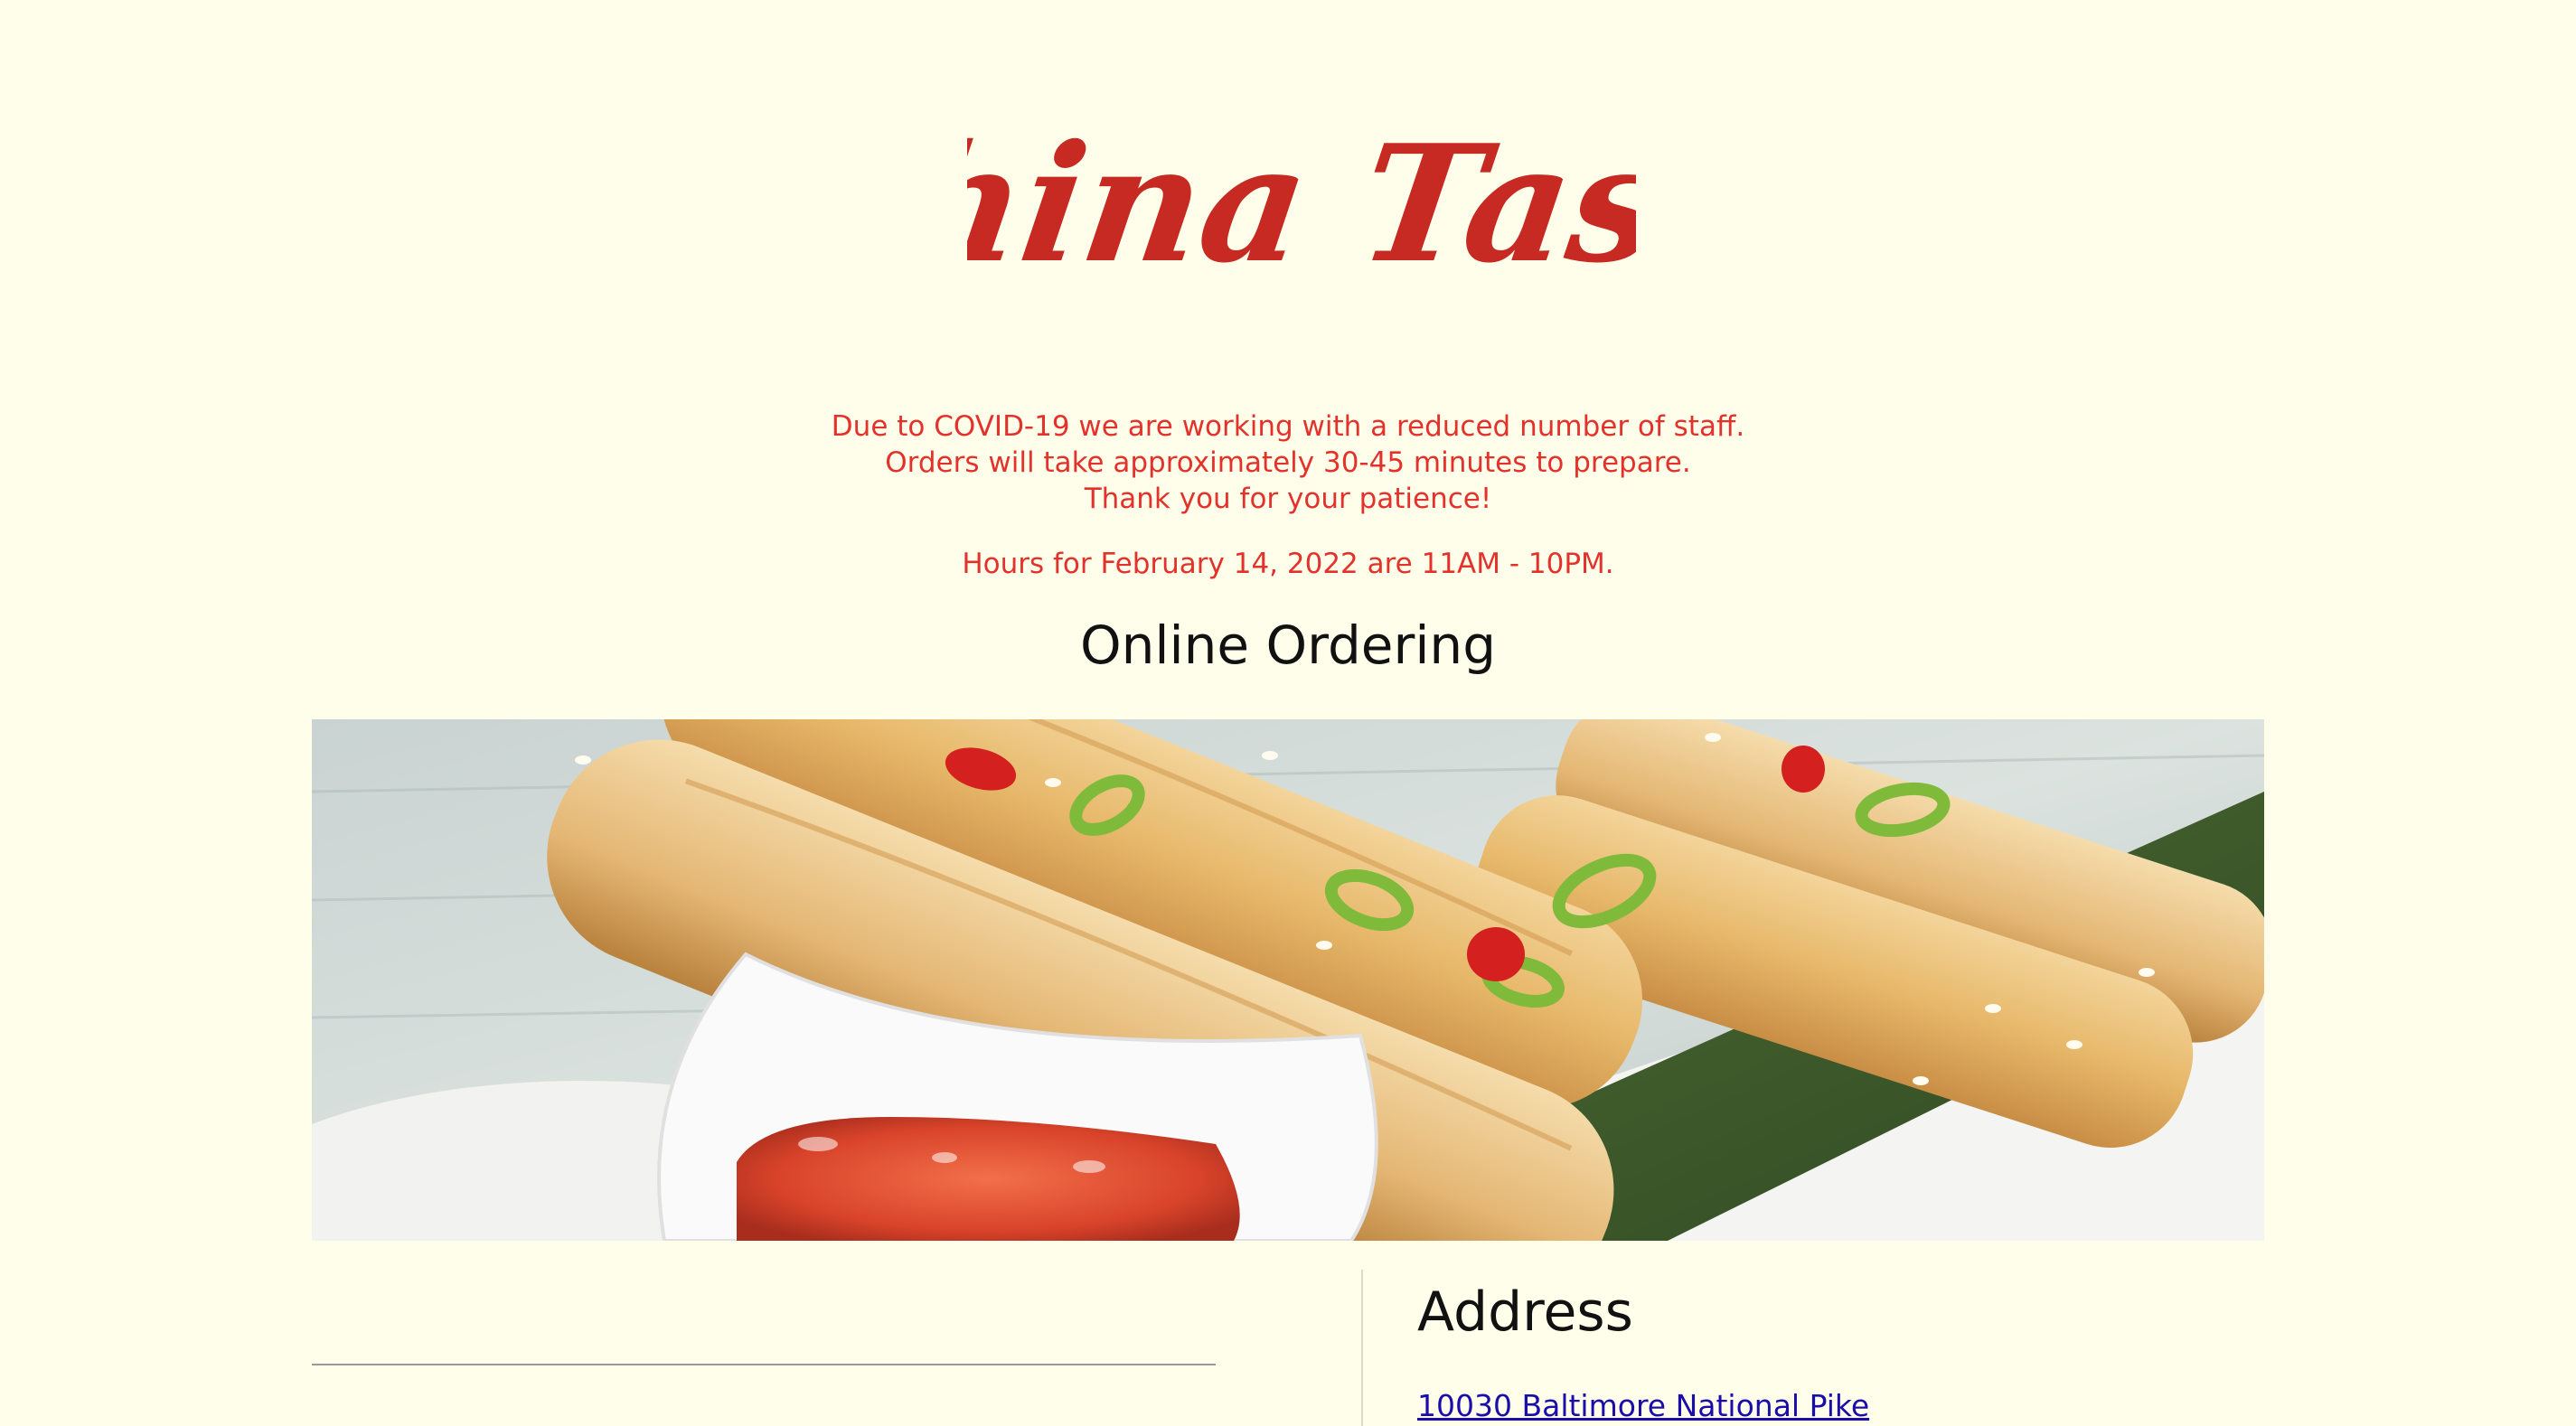  What do you see at coordinates (764, 1365) in the screenshot?
I see `section-divider` at bounding box center [764, 1365].